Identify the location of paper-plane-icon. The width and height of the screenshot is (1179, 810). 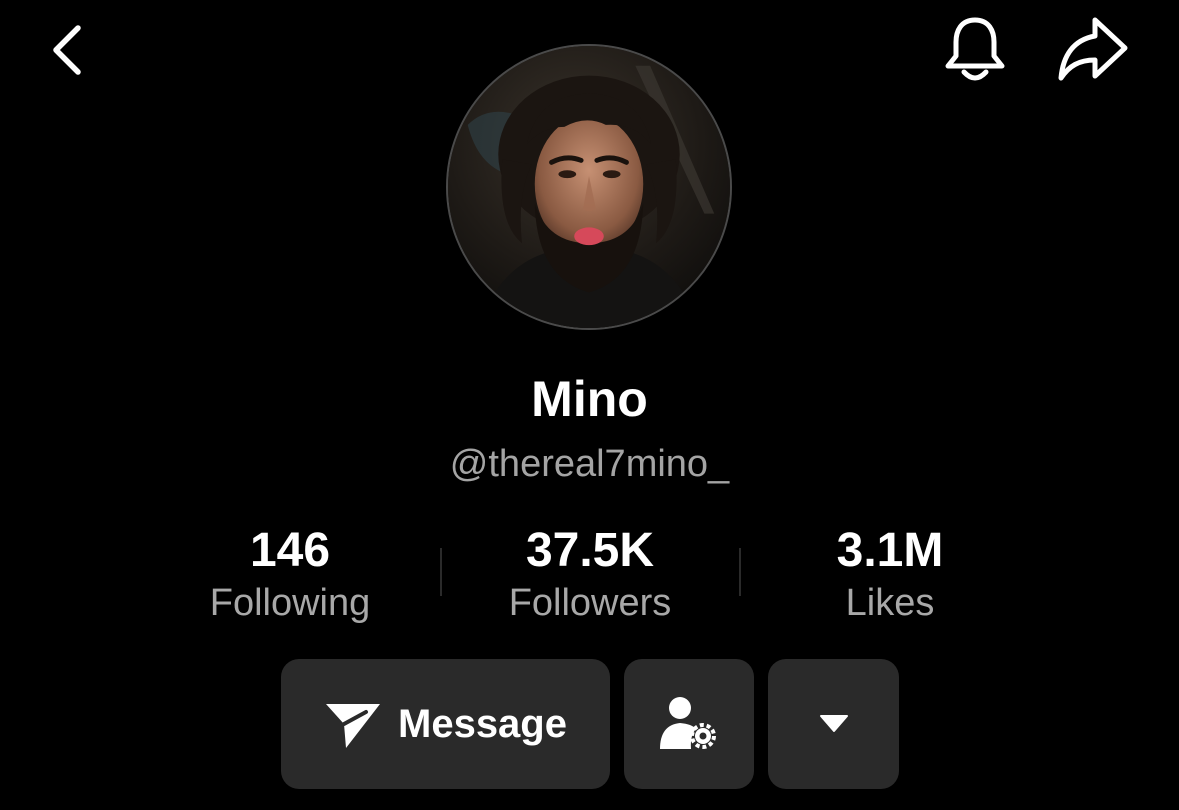
(353, 726).